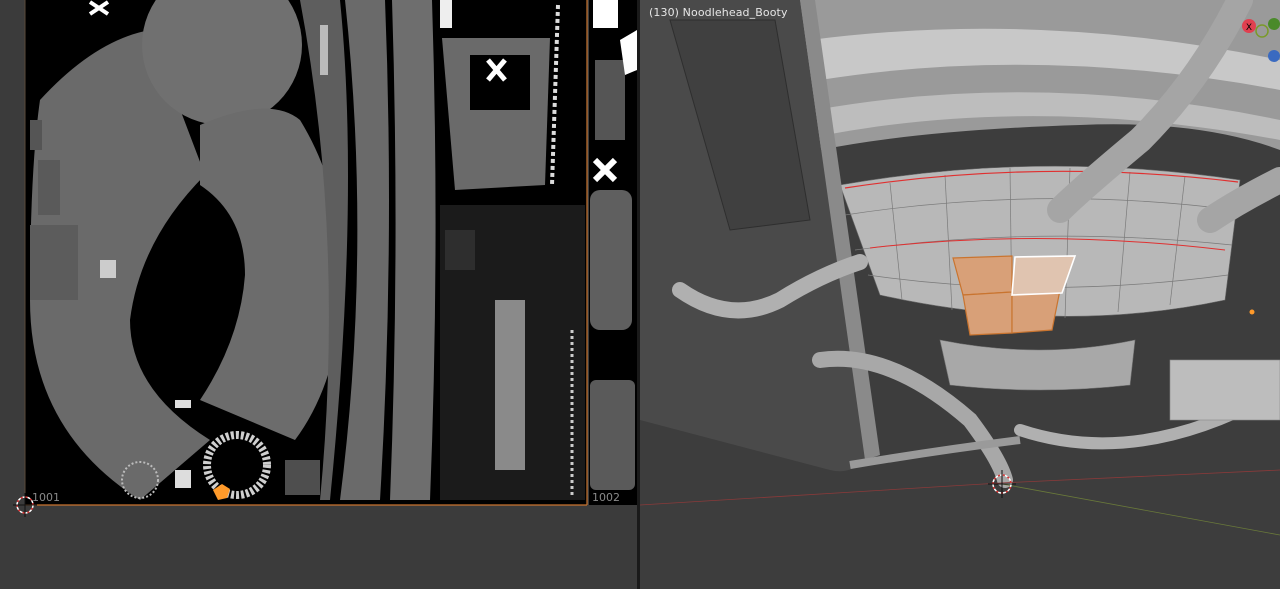 This screenshot has width=1280, height=589. What do you see at coordinates (1224, 390) in the screenshot?
I see `mesh-right-box` at bounding box center [1224, 390].